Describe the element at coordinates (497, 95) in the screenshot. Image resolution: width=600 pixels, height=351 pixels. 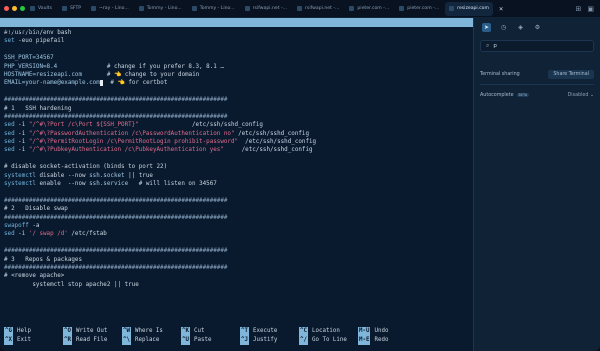
I see `autocomplete-label: Autocomplete` at that location.